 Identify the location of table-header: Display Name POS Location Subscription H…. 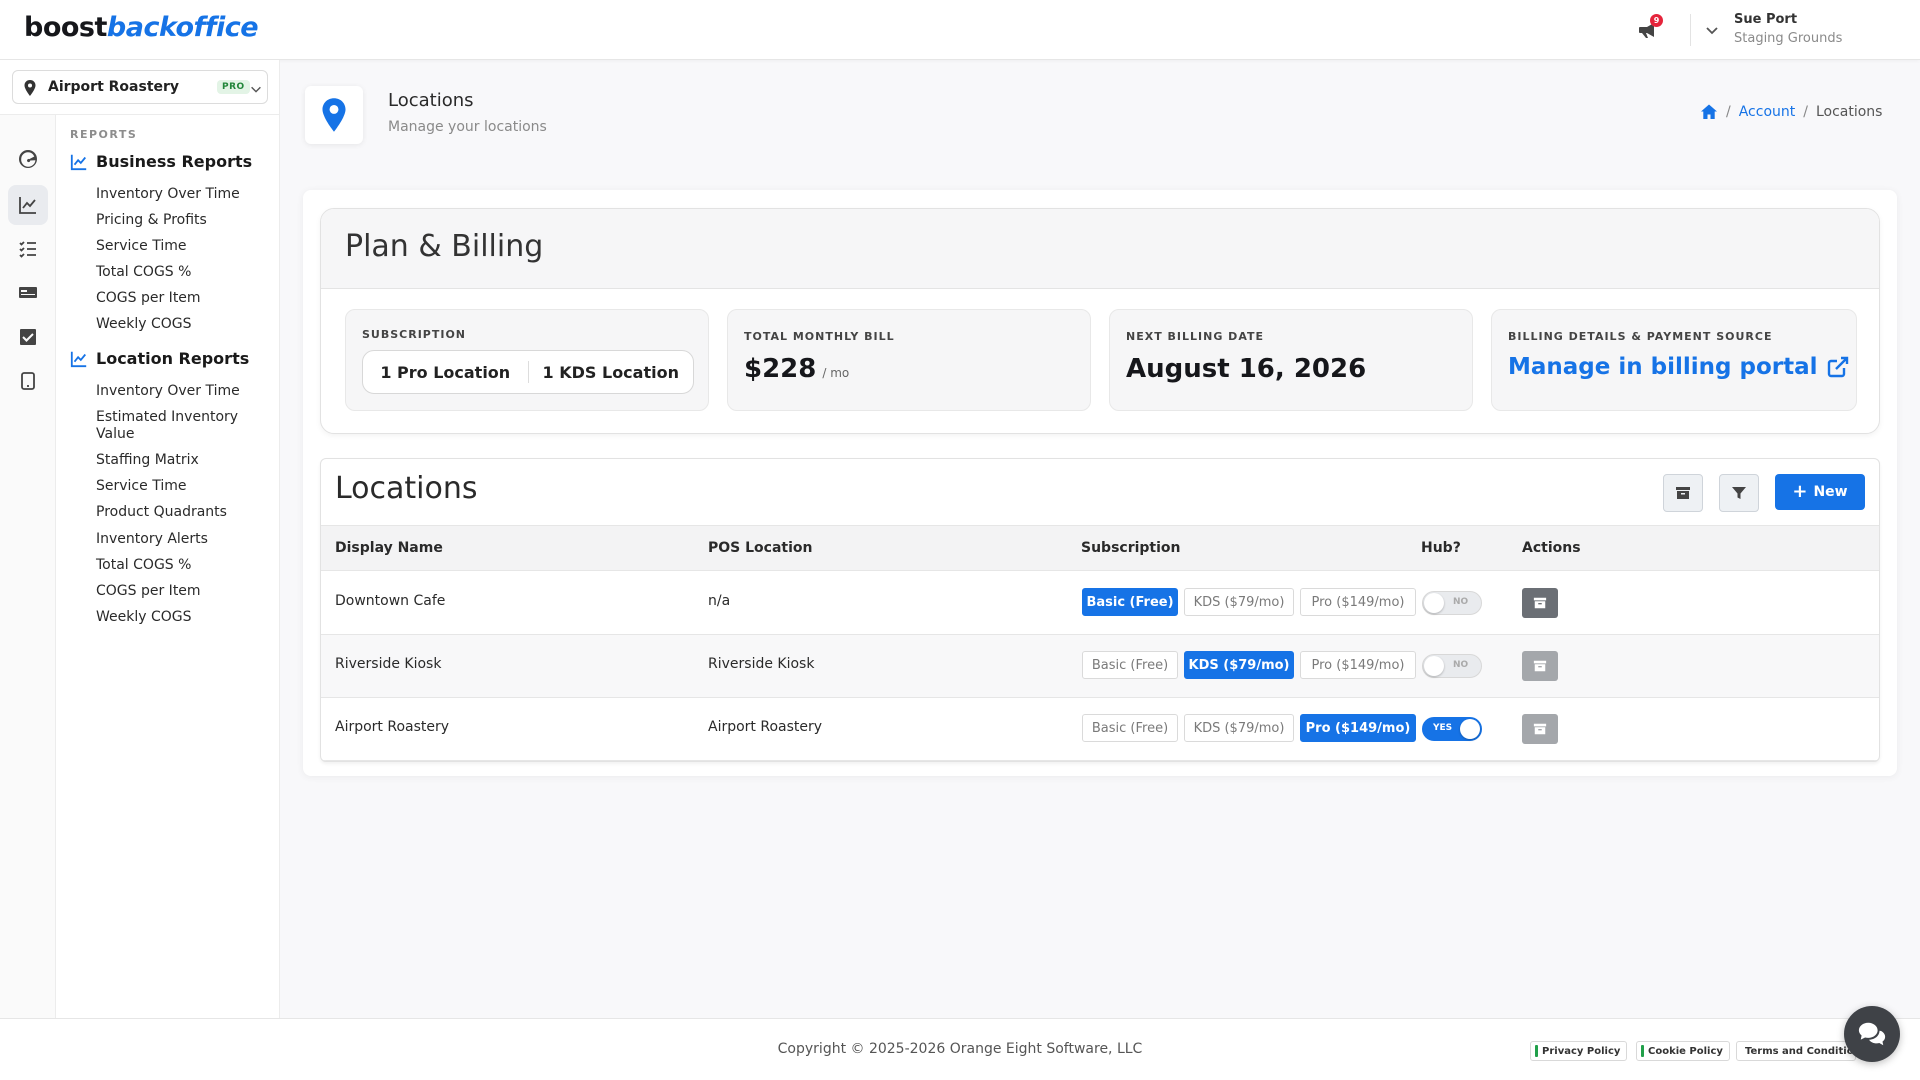
(1100, 548).